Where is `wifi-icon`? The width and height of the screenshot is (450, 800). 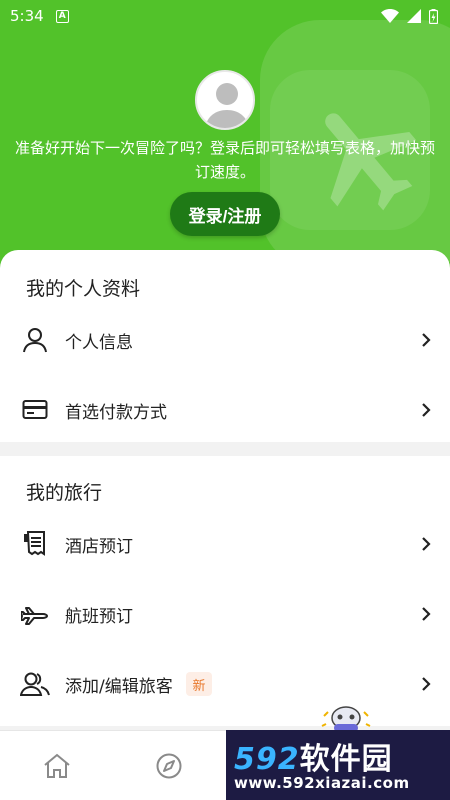
wifi-icon is located at coordinates (390, 16).